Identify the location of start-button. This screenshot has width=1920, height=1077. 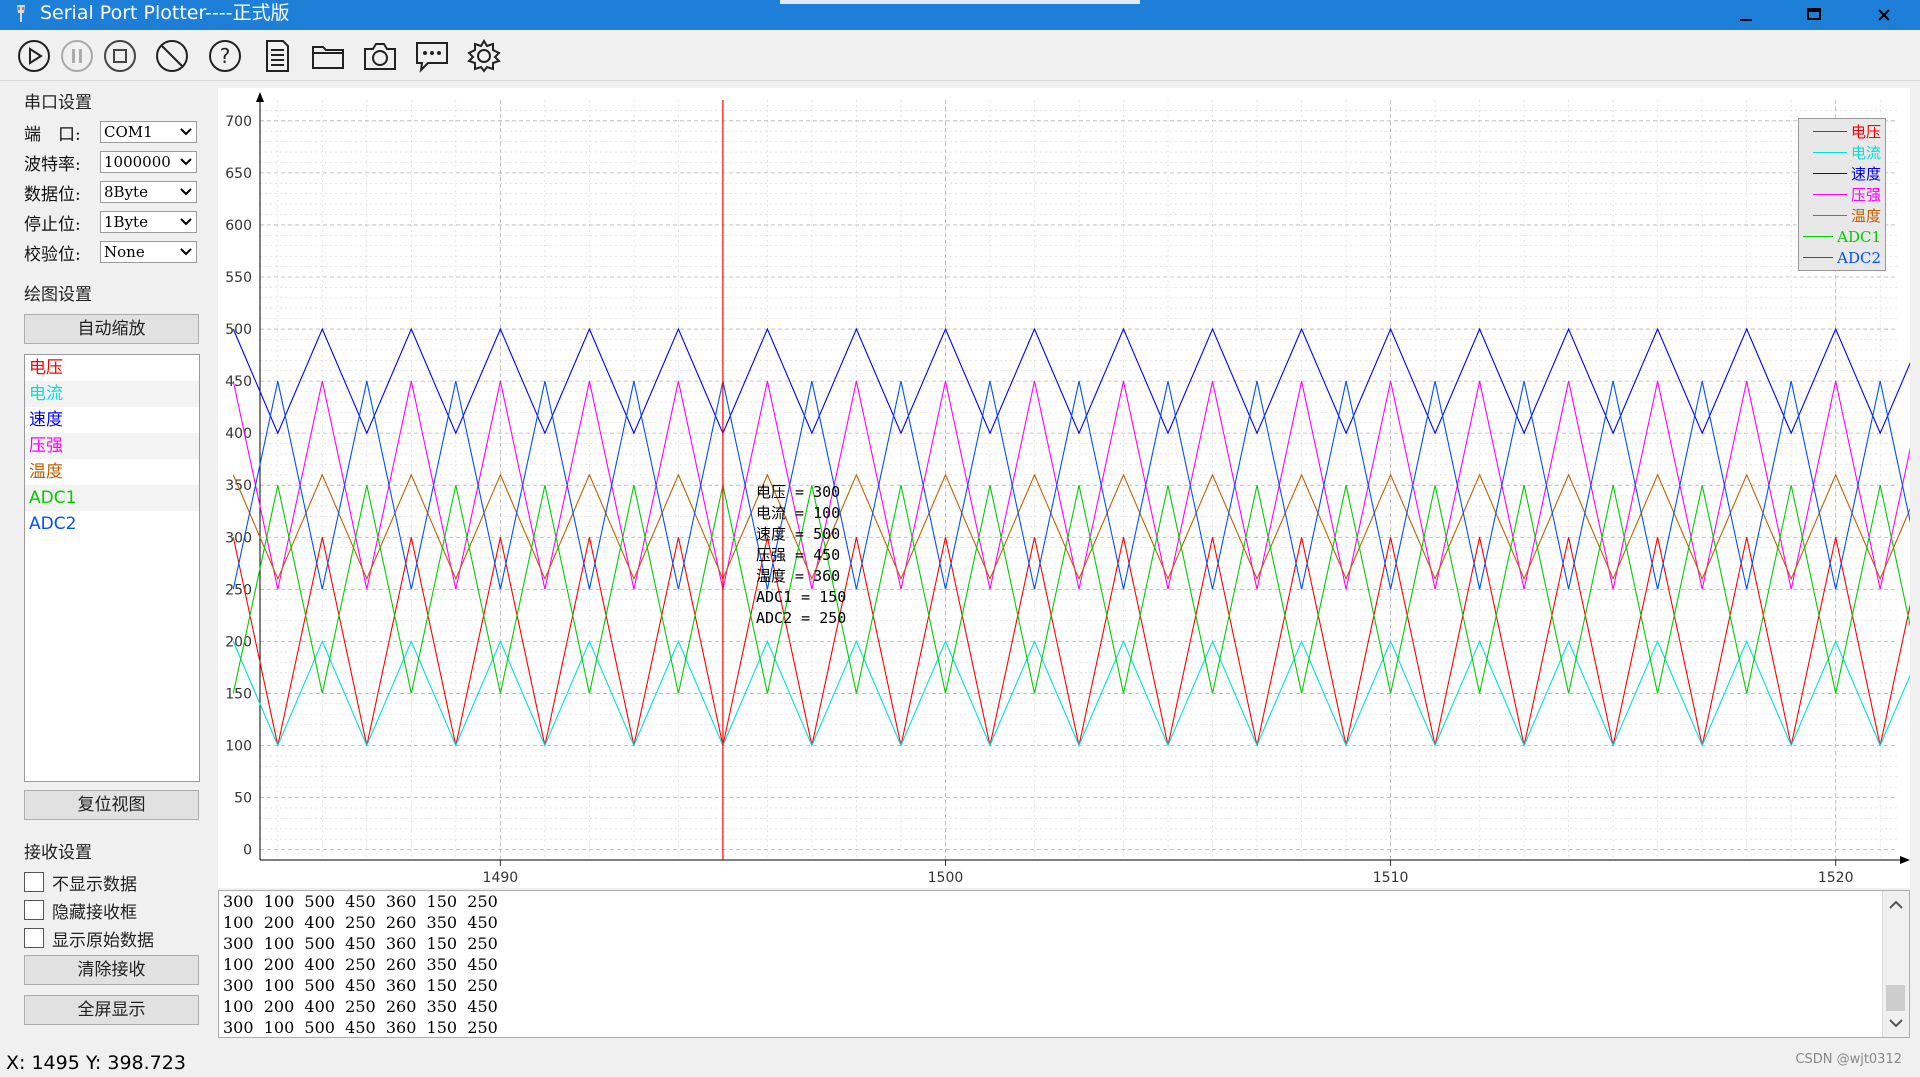
(34, 56).